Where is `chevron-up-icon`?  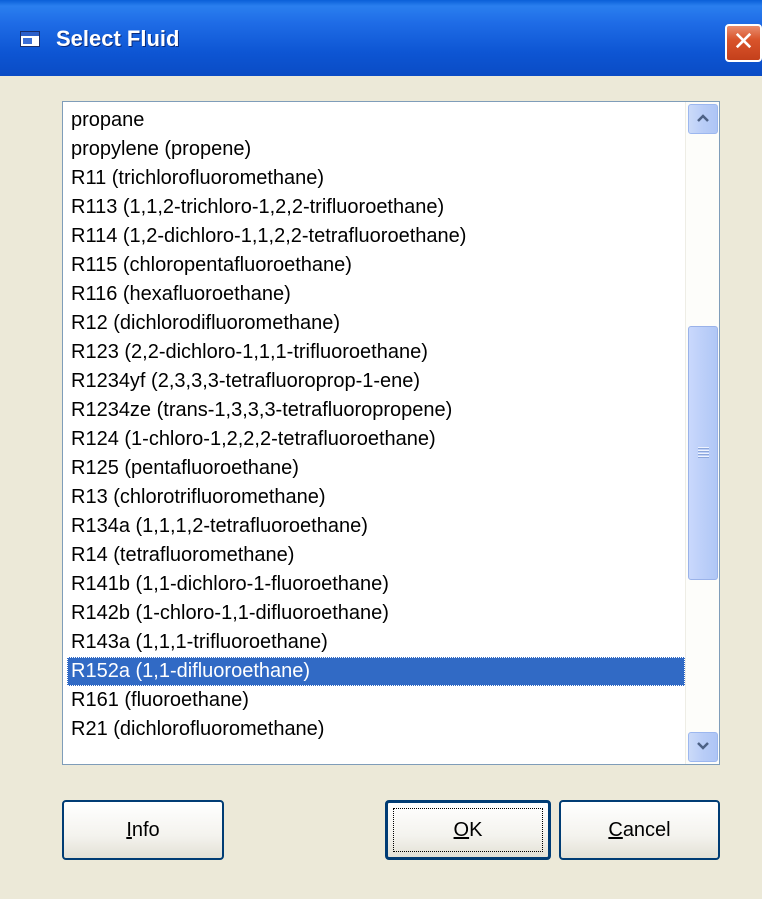 chevron-up-icon is located at coordinates (703, 118).